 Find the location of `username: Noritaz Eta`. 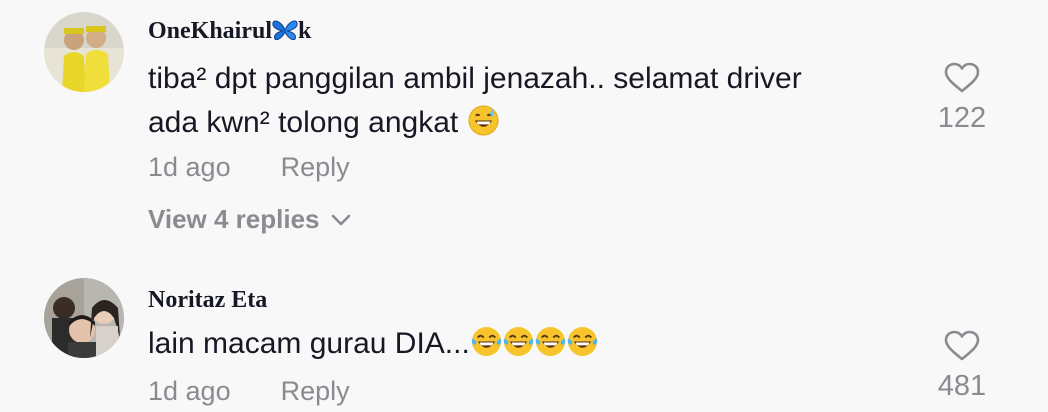

username: Noritaz Eta is located at coordinates (207, 300).